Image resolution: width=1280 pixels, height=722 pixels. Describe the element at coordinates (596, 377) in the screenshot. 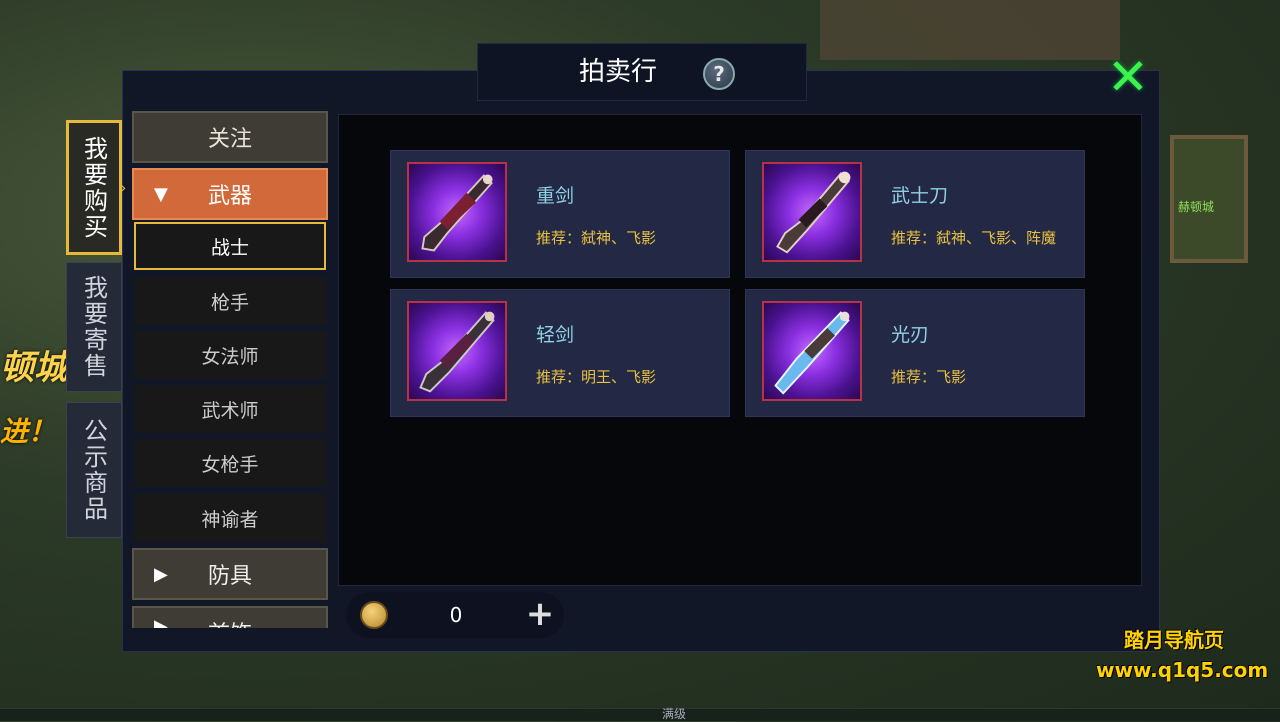

I see `item-recommend: 推荐：明王、飞影` at that location.